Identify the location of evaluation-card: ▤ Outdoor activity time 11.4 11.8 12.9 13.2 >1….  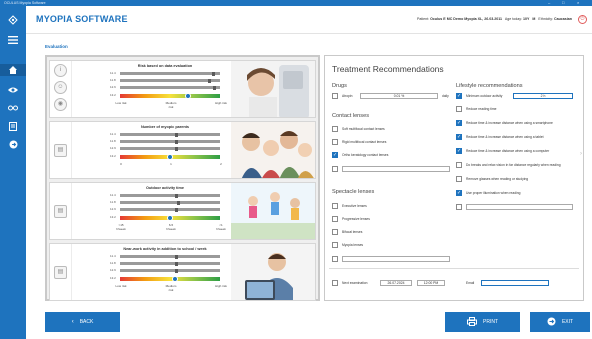
(182, 211).